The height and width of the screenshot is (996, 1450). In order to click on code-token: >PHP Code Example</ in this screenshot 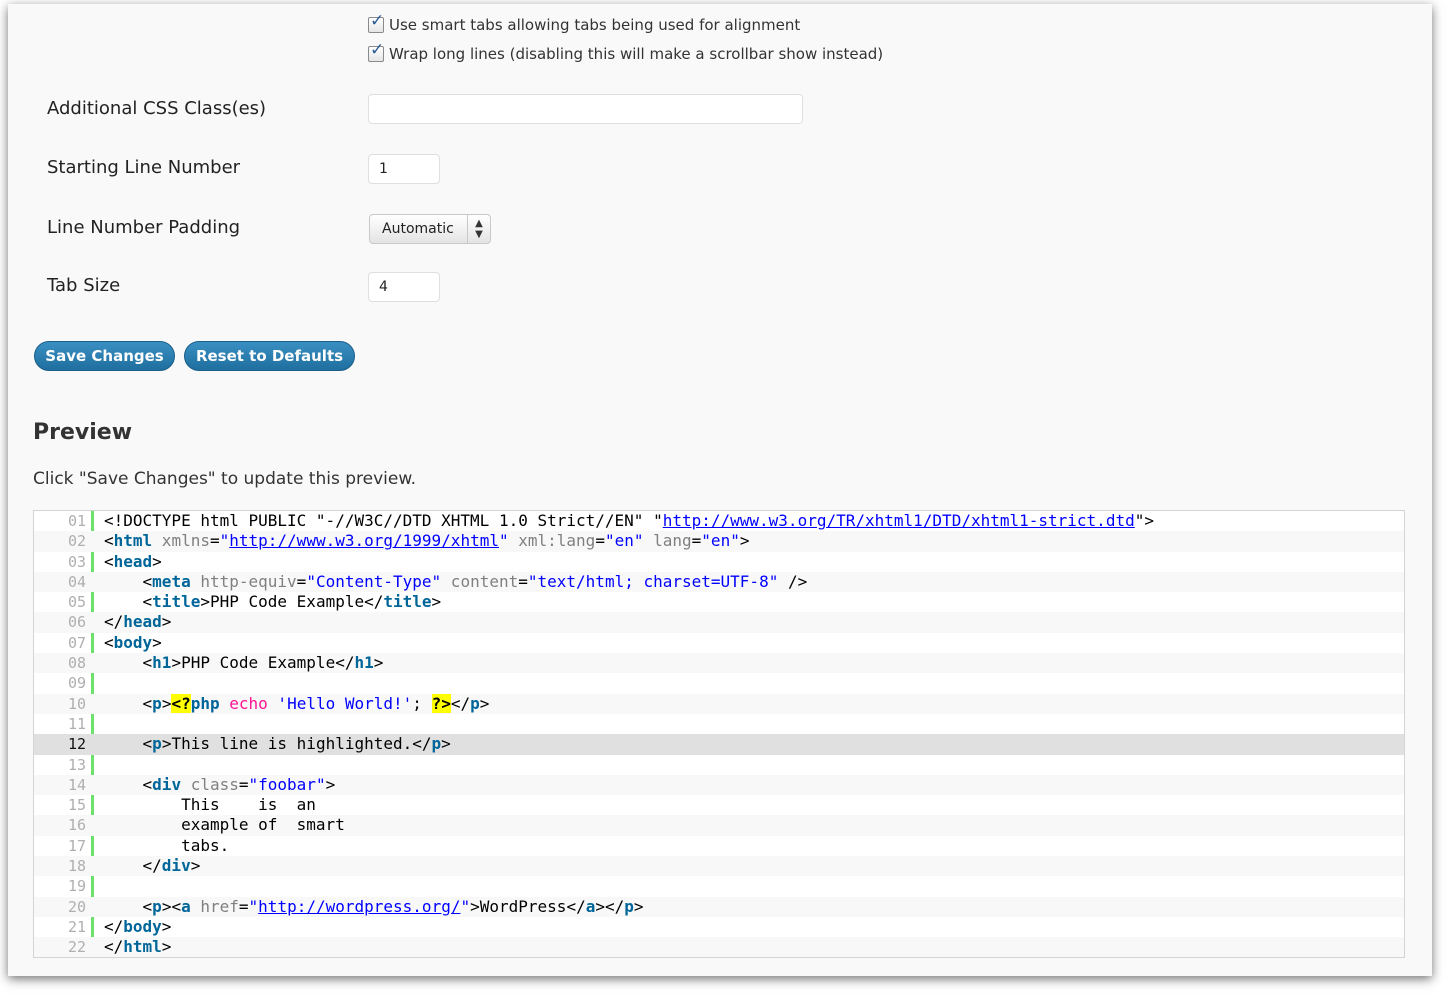, I will do `click(292, 602)`.